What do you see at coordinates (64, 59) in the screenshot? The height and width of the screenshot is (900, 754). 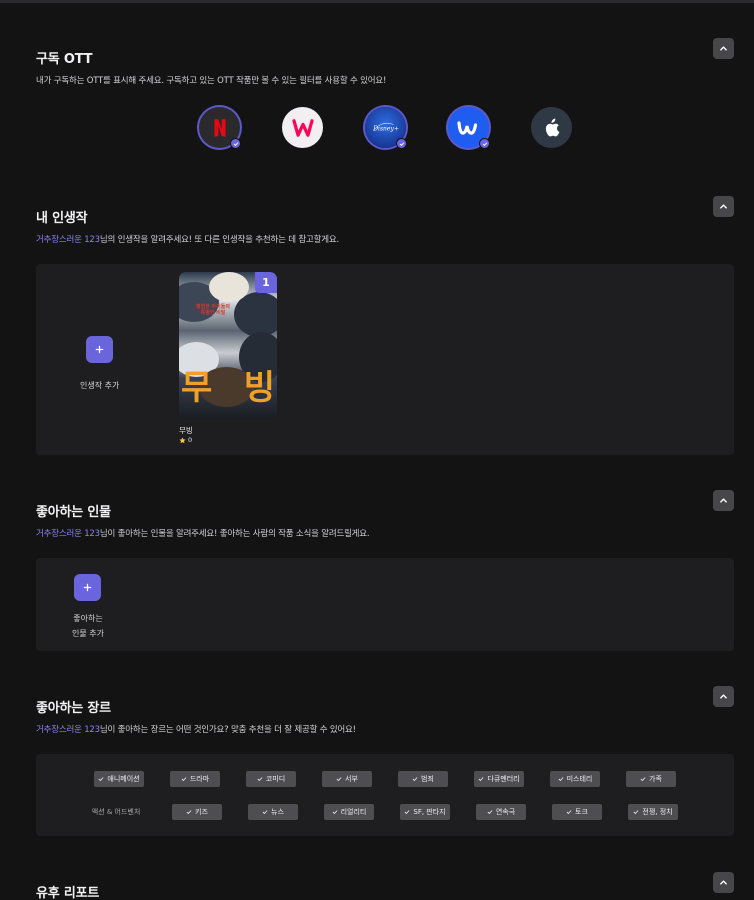 I see `section-title: 구독 OTT` at bounding box center [64, 59].